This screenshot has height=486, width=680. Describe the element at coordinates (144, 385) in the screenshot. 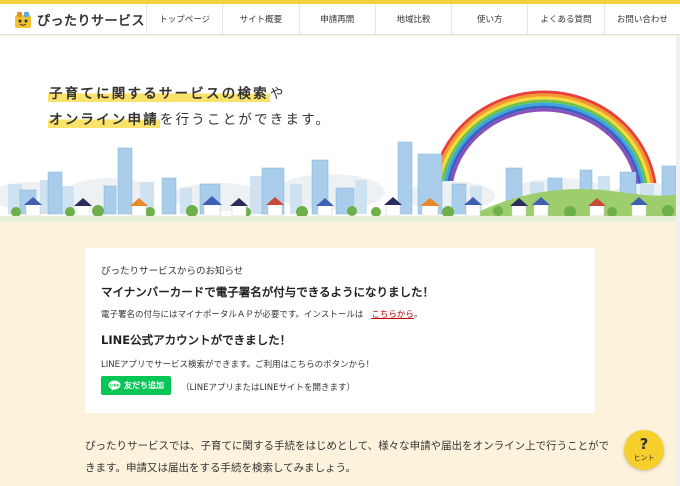

I see `line-button-label: 友だち追加` at that location.